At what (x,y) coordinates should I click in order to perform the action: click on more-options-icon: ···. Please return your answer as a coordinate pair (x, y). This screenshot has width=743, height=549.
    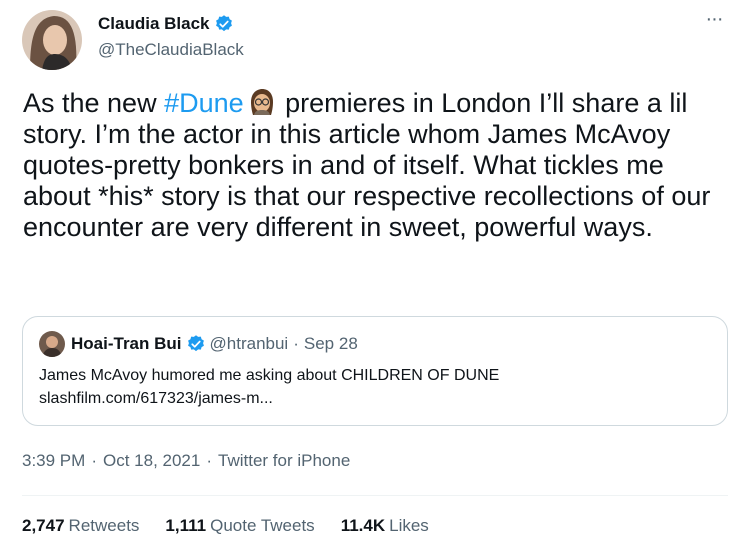
    Looking at the image, I should click on (714, 20).